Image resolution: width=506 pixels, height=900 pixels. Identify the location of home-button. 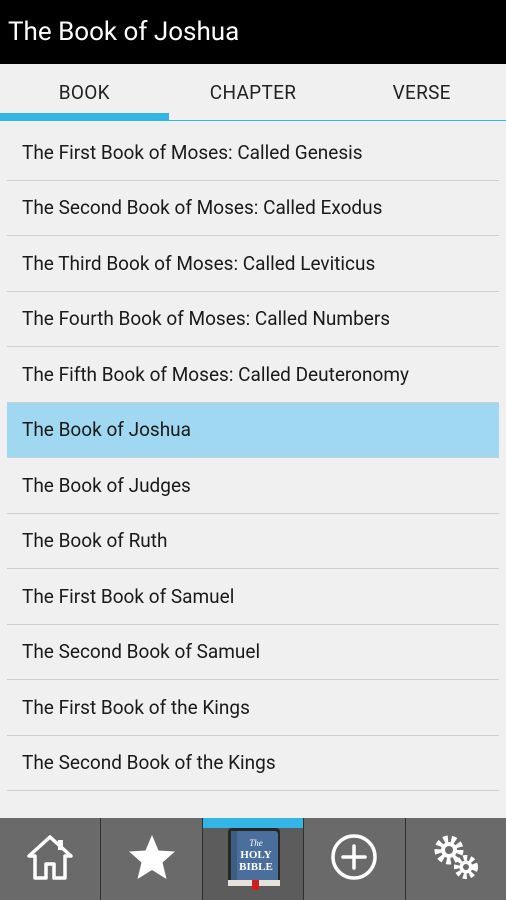
(51, 859).